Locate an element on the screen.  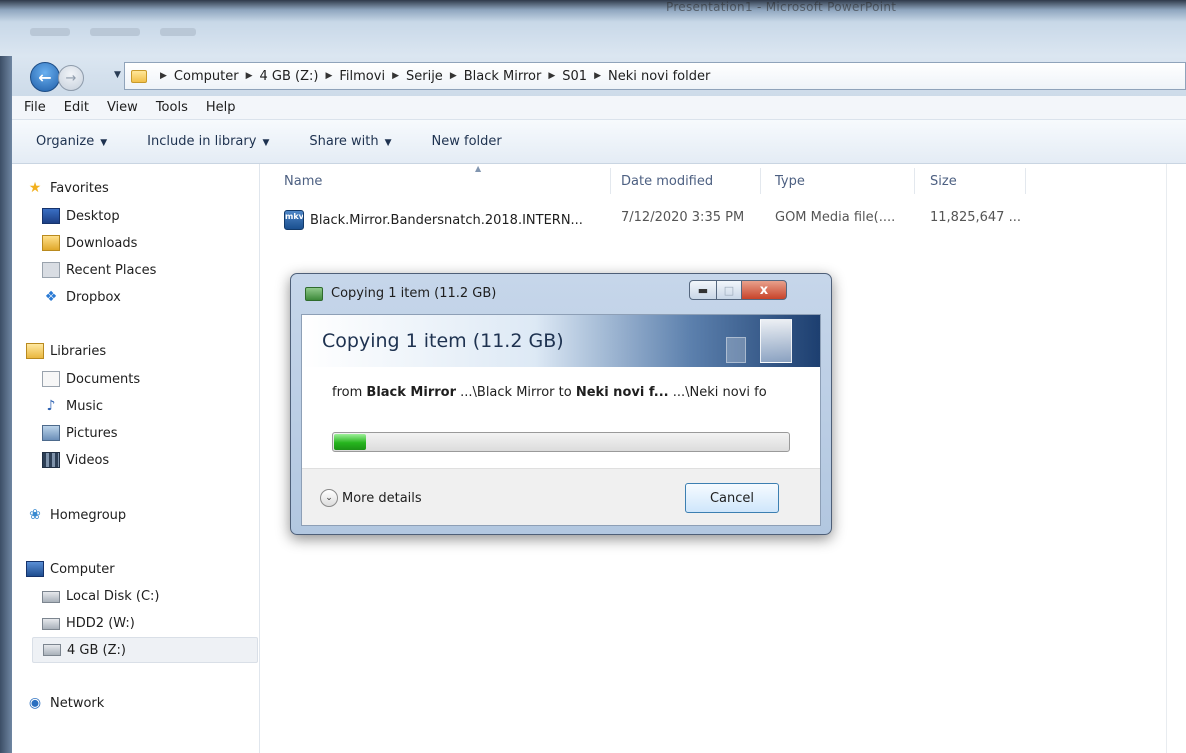
nav-label: HDD2 (W:) is located at coordinates (100, 623).